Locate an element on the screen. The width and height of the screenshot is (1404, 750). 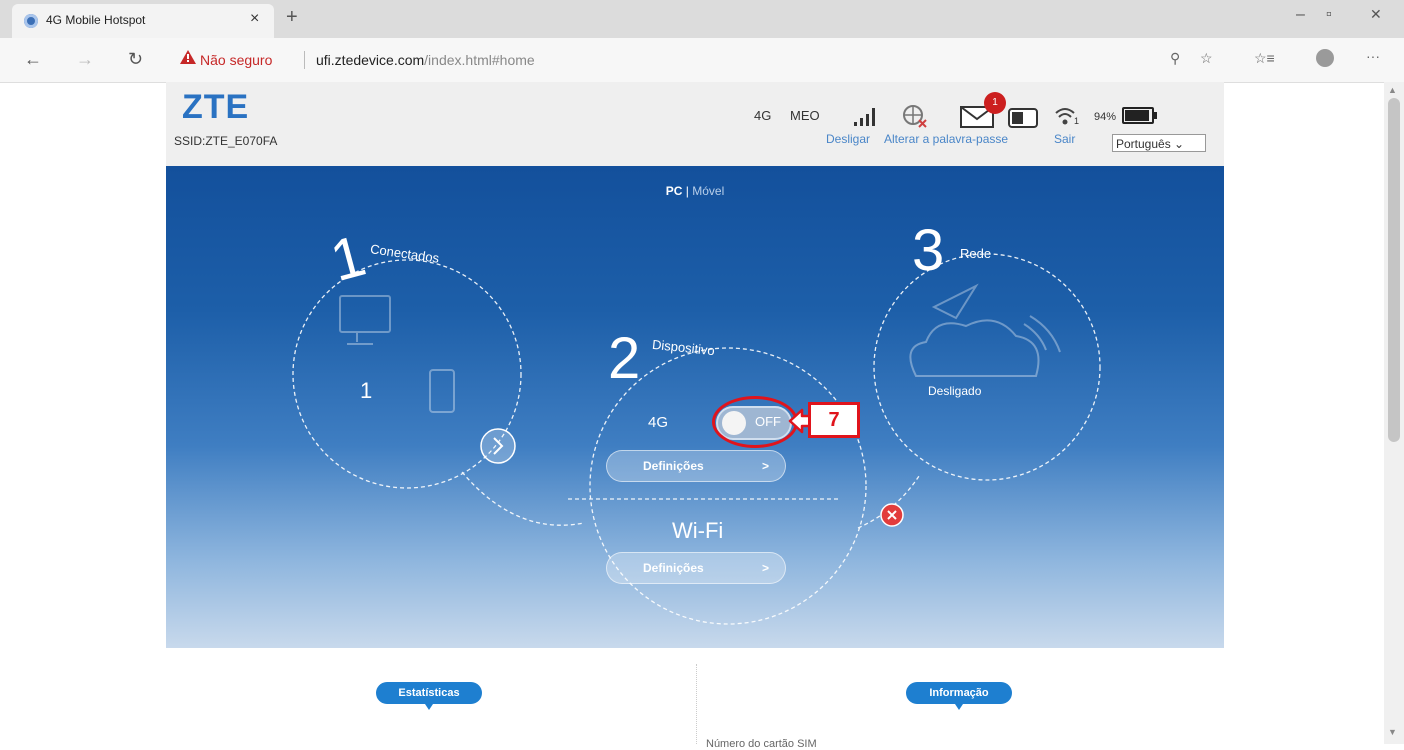
statistics-badge: Estatísticas is located at coordinates (429, 696).